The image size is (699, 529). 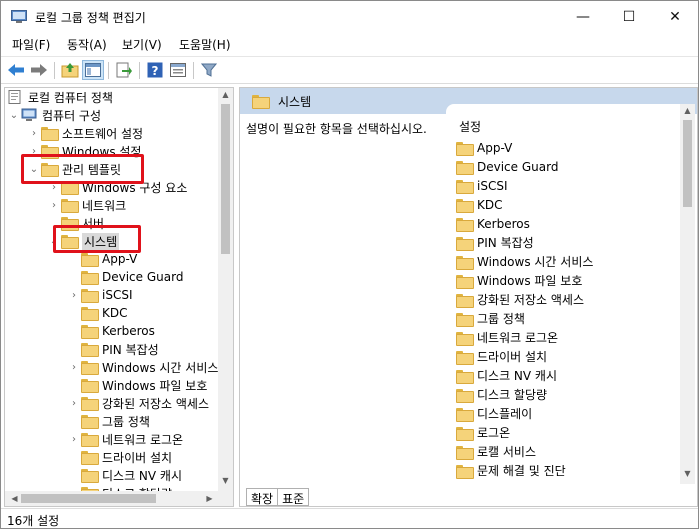 I want to click on list-item: 디스크 NV 캐시, so click(x=506, y=375).